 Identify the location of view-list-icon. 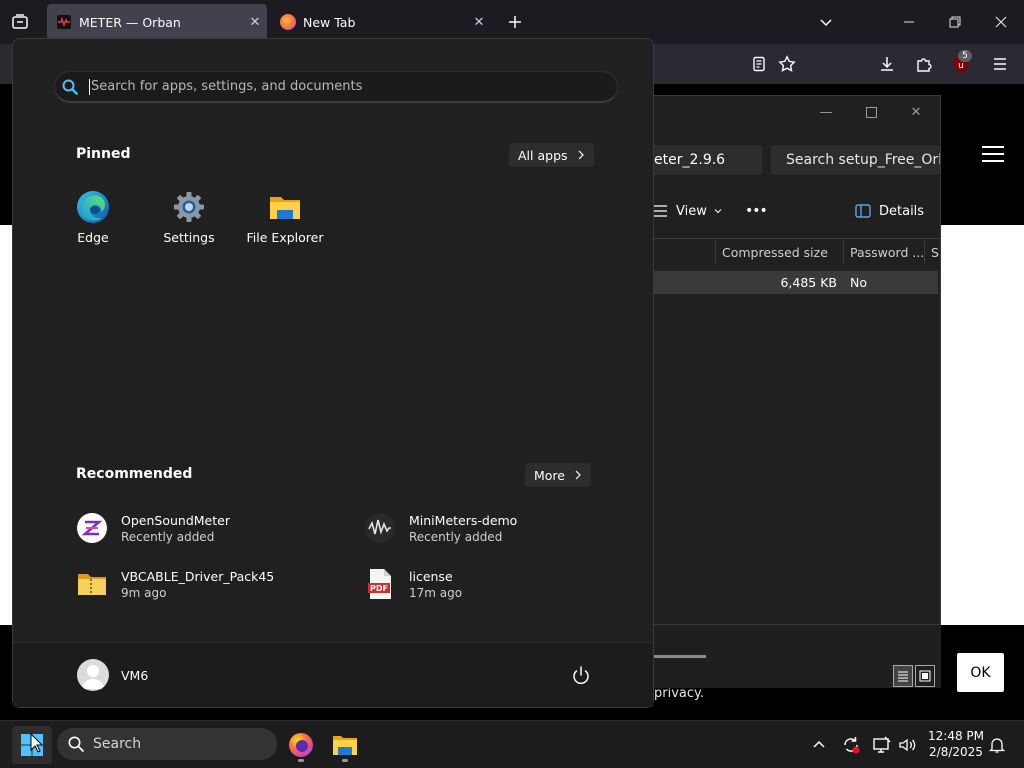
(660, 211).